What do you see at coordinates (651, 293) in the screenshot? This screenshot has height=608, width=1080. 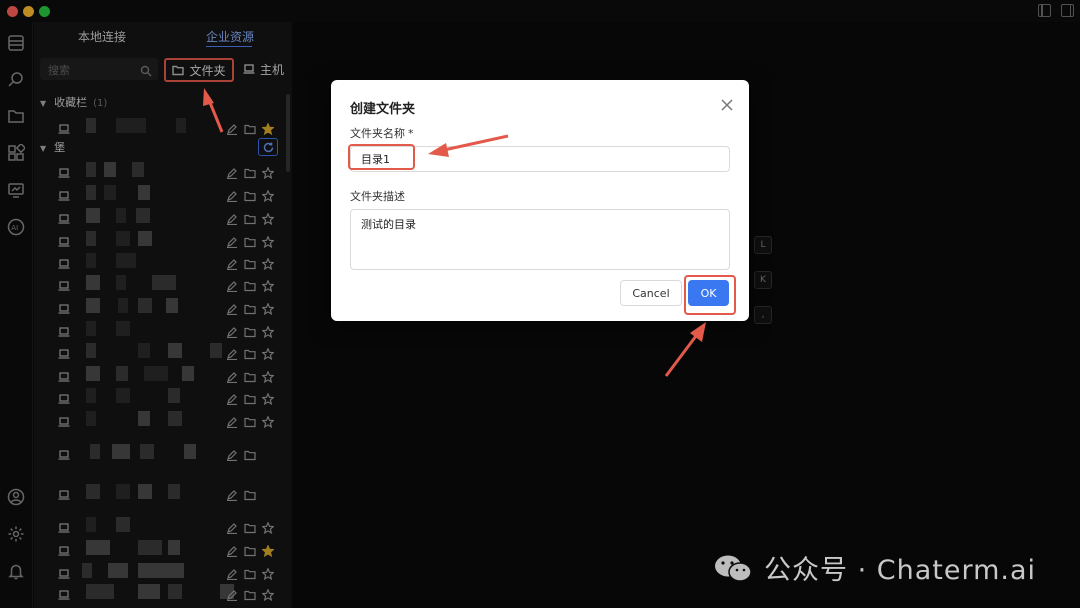 I see `cancel-button: Cancel` at bounding box center [651, 293].